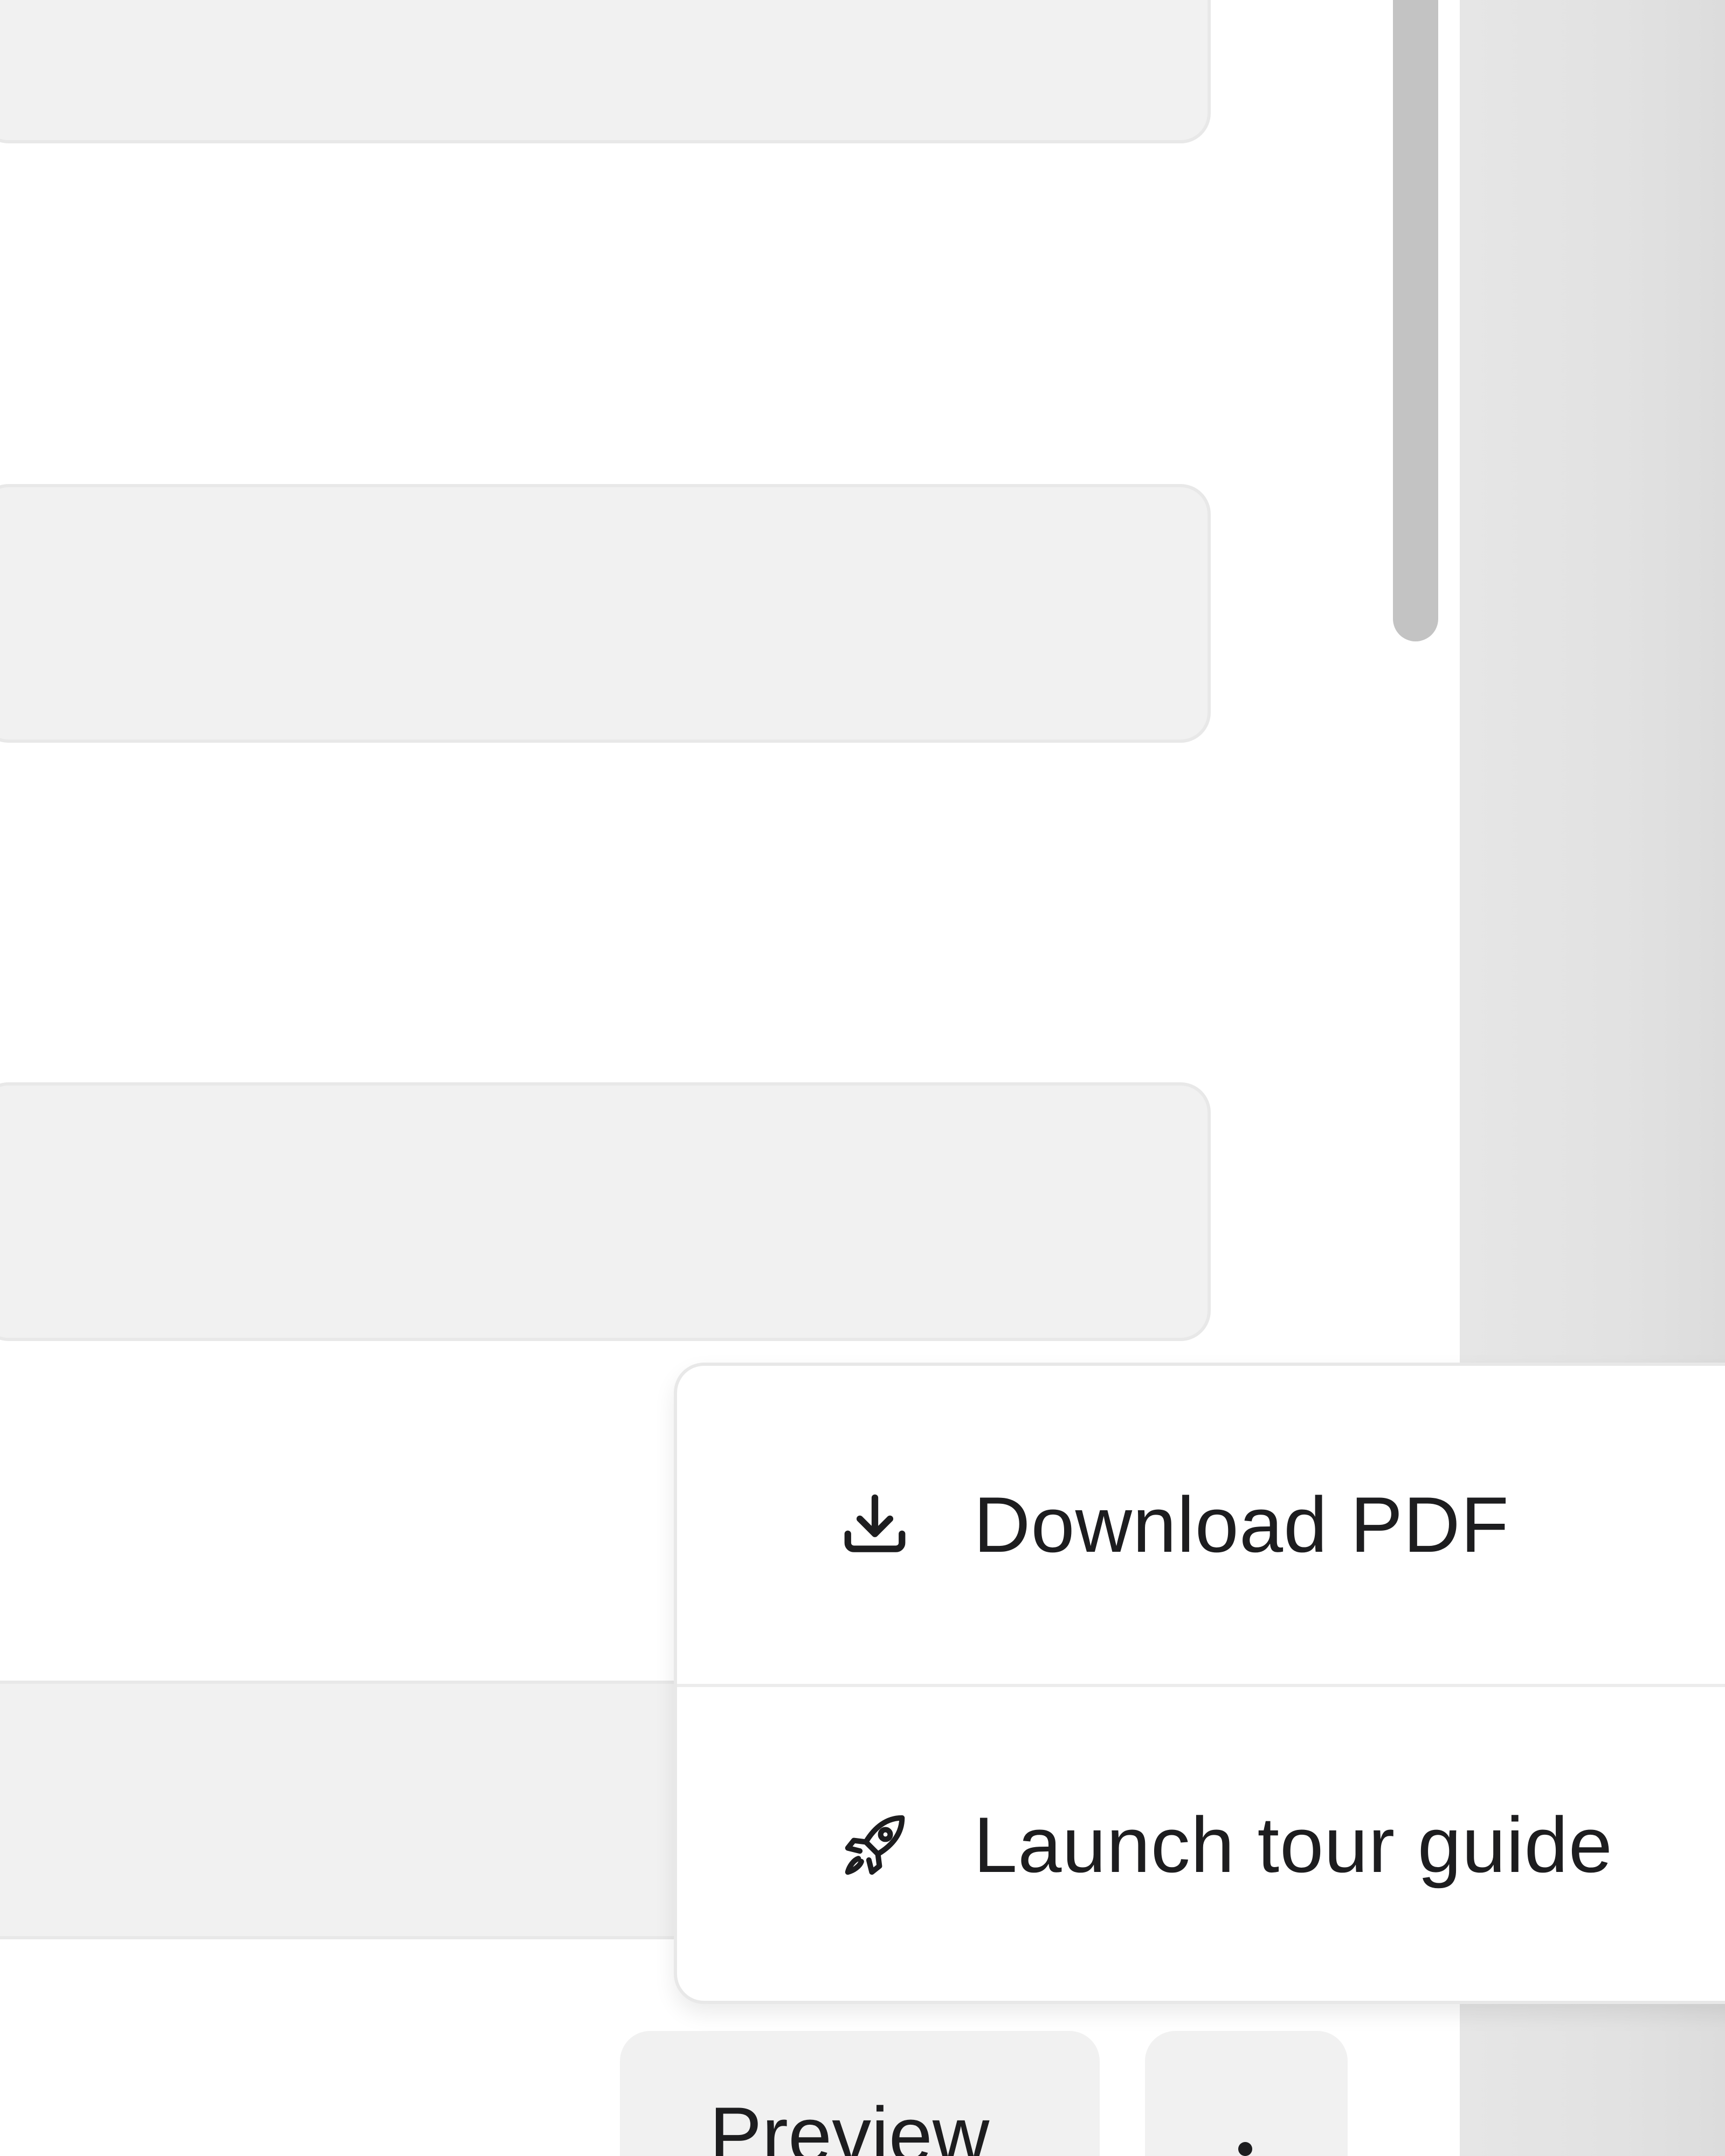 Image resolution: width=1725 pixels, height=2156 pixels. Describe the element at coordinates (1241, 1524) in the screenshot. I see `menu-item-label: Download PDF` at that location.